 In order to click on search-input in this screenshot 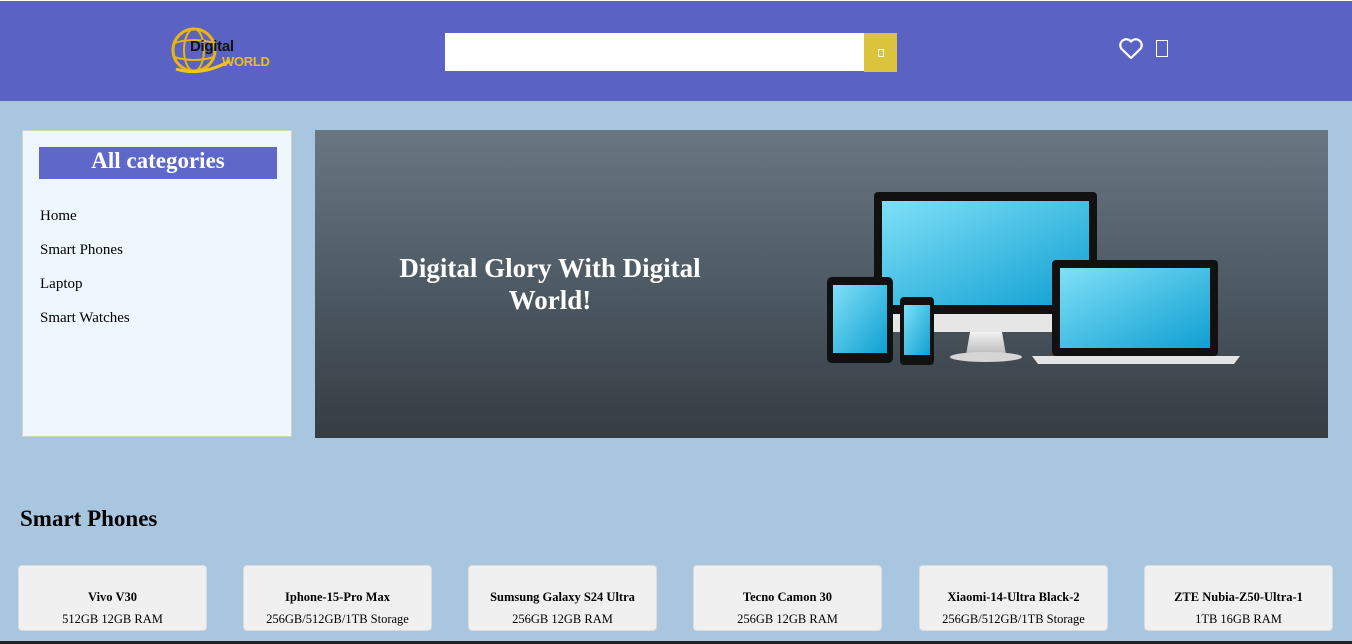, I will do `click(654, 52)`.